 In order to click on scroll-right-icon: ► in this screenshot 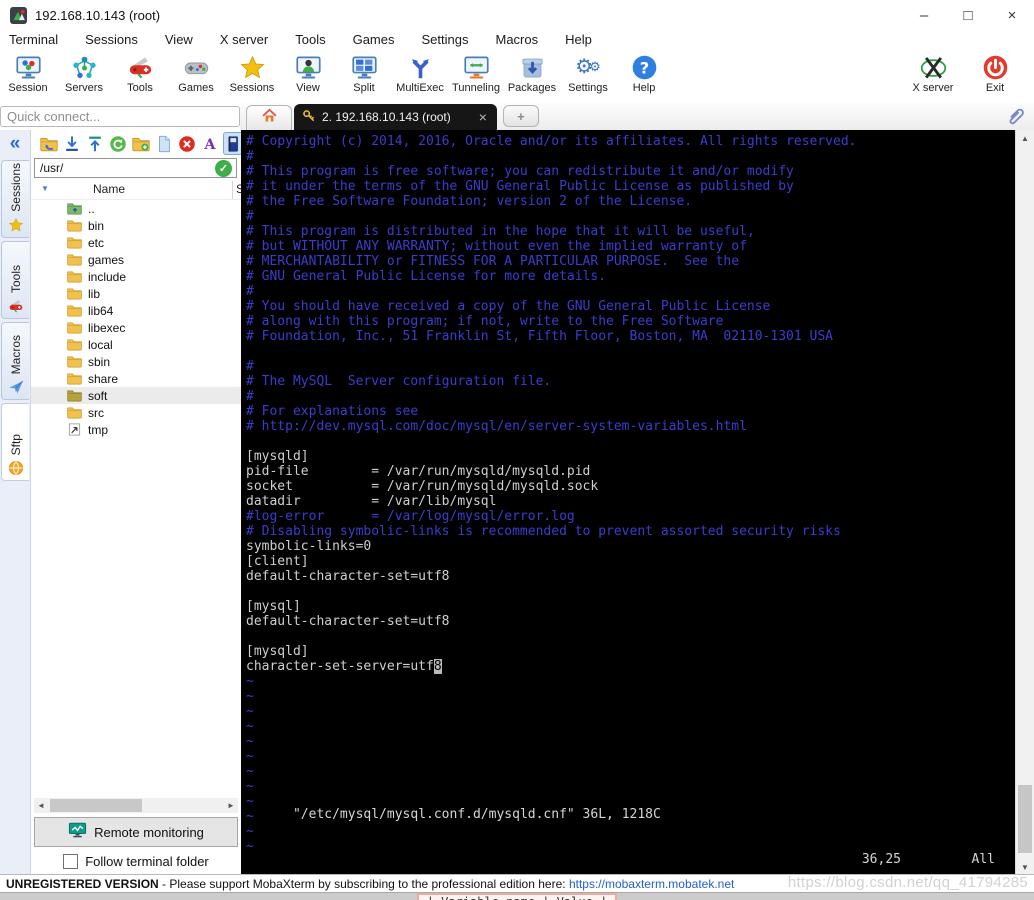, I will do `click(231, 805)`.